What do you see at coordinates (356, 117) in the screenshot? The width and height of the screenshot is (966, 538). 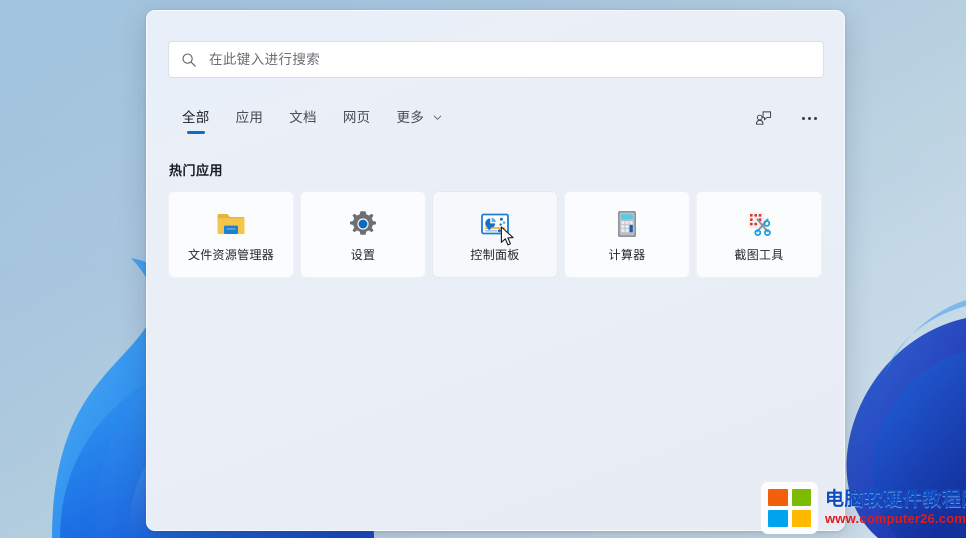 I see `tab-web-label: 网页` at bounding box center [356, 117].